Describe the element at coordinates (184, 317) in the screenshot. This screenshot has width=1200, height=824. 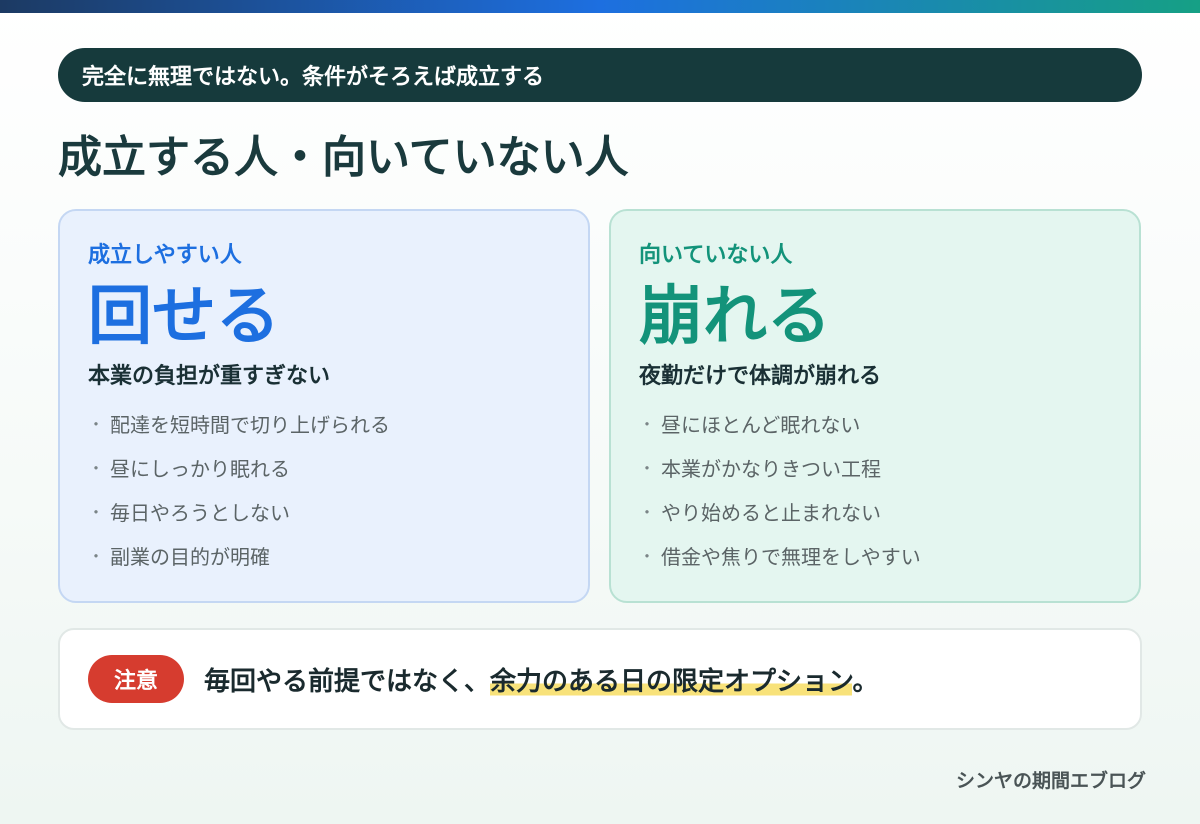
I see `card-suitable-headline: 回せる` at that location.